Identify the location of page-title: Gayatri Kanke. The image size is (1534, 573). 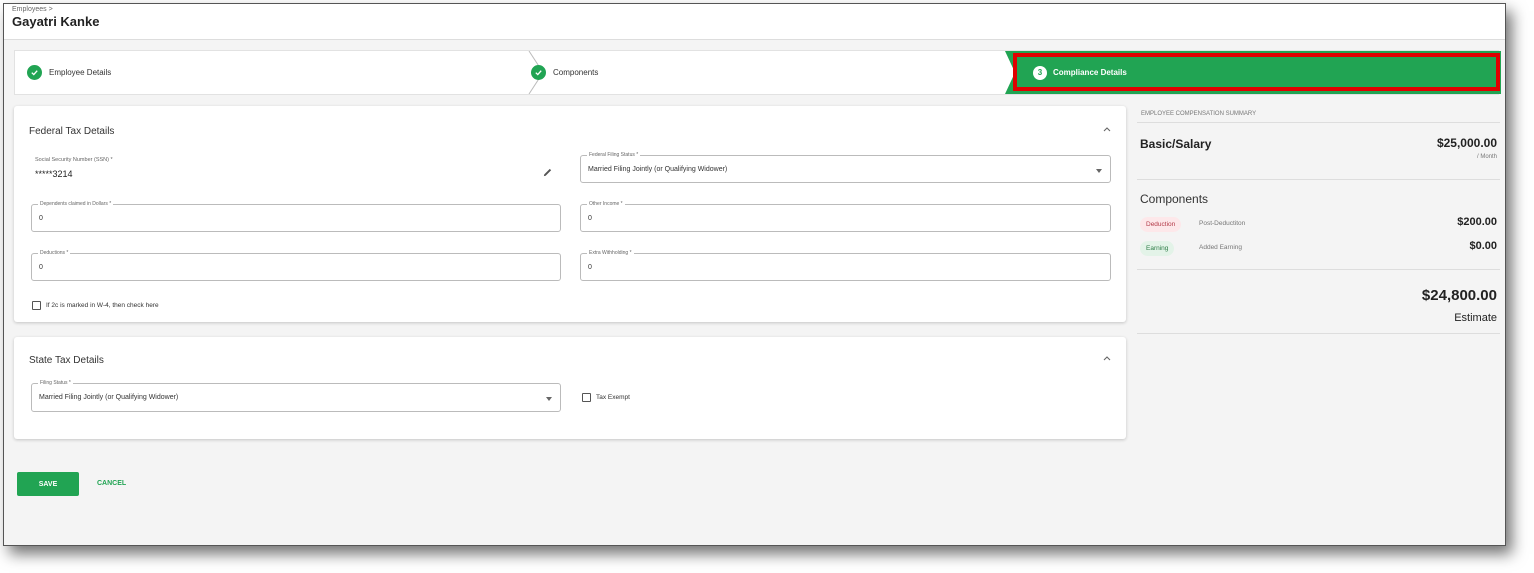
(56, 21).